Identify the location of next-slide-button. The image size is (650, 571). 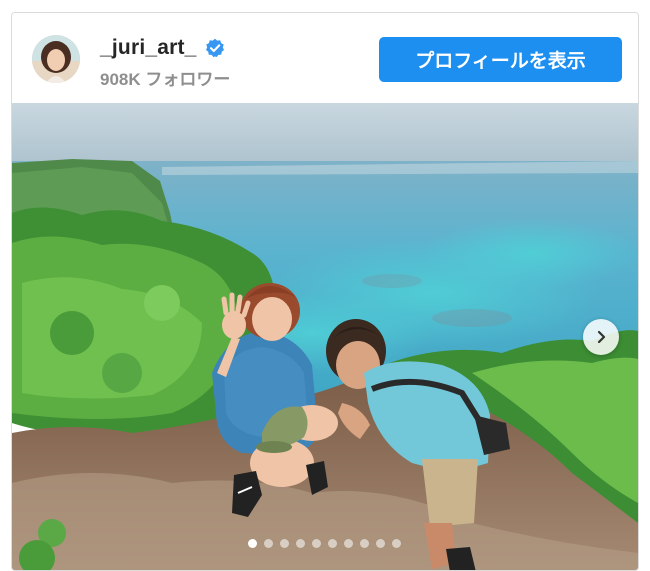
(601, 337).